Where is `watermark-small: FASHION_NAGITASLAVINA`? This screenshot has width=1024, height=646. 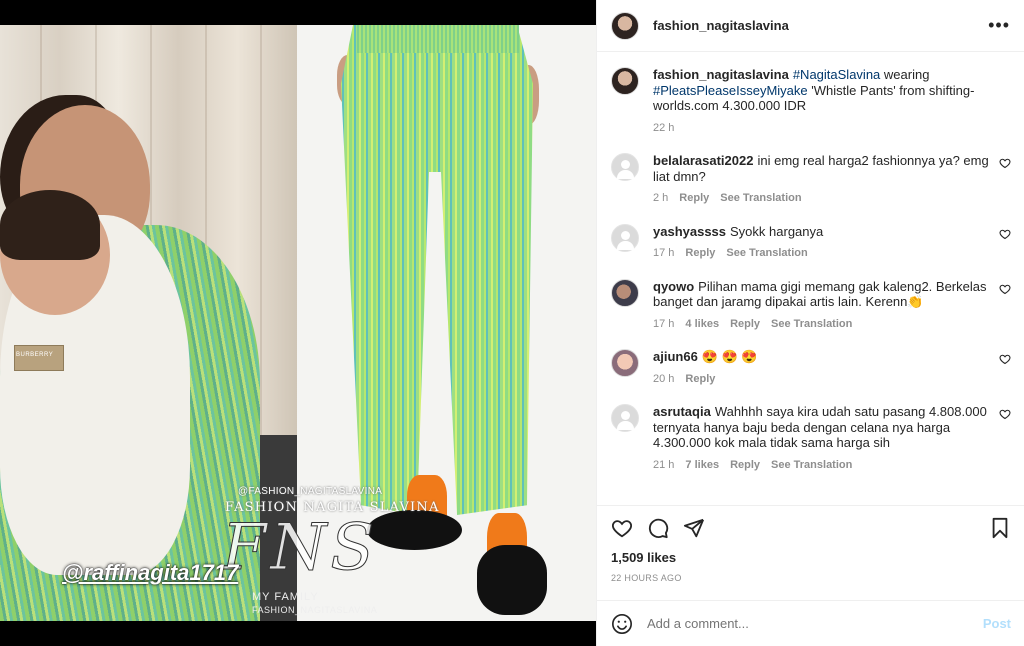 watermark-small: FASHION_NAGITASLAVINA is located at coordinates (315, 610).